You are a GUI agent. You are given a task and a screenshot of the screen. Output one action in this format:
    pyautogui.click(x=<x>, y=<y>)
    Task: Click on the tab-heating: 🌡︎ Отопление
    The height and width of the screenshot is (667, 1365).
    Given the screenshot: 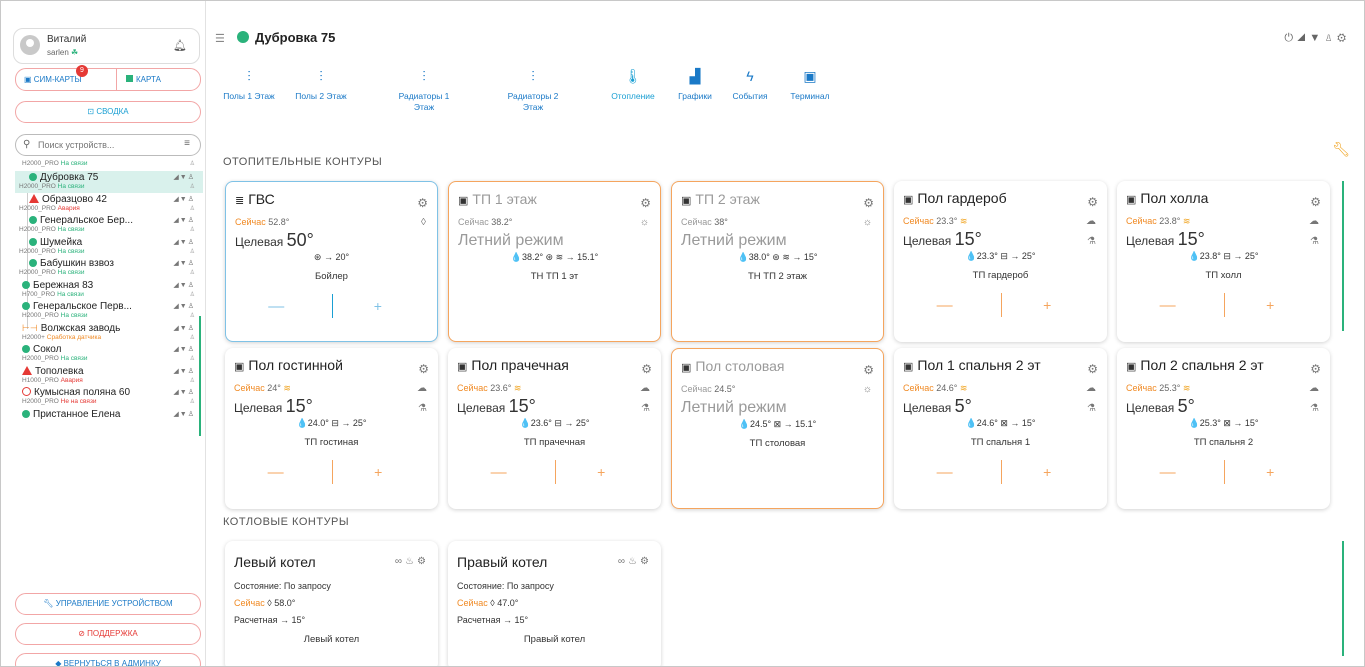 What is the action you would take?
    pyautogui.click(x=633, y=85)
    